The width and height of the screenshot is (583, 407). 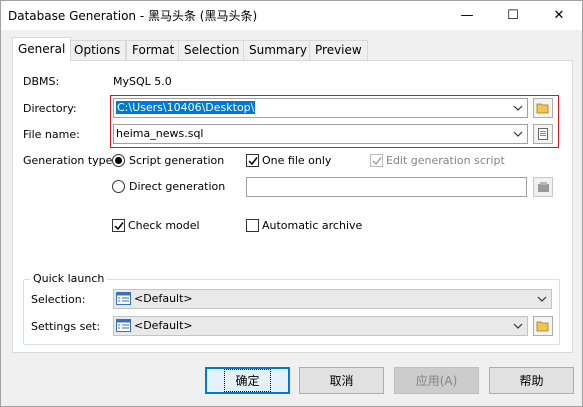 I want to click on generation-type-label: Generation type:, so click(x=70, y=160).